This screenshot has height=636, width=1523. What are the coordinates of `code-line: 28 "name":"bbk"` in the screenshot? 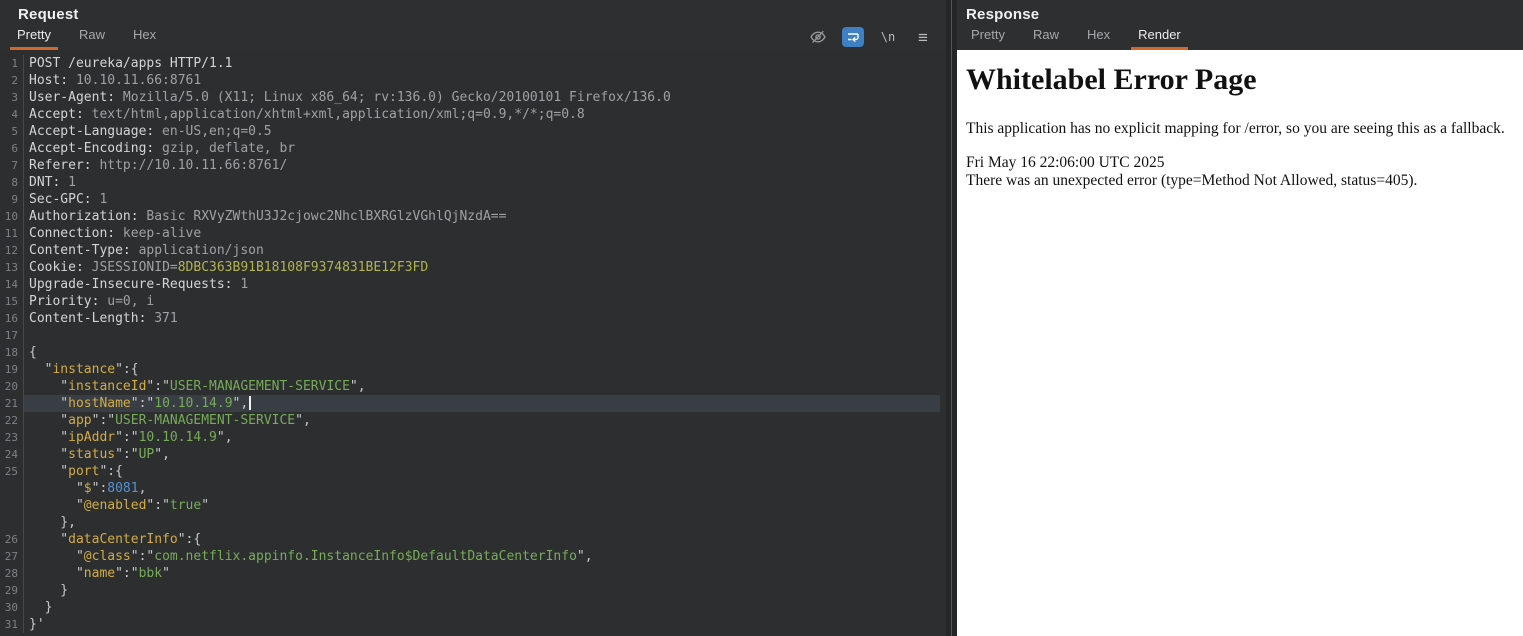 It's located at (470, 573).